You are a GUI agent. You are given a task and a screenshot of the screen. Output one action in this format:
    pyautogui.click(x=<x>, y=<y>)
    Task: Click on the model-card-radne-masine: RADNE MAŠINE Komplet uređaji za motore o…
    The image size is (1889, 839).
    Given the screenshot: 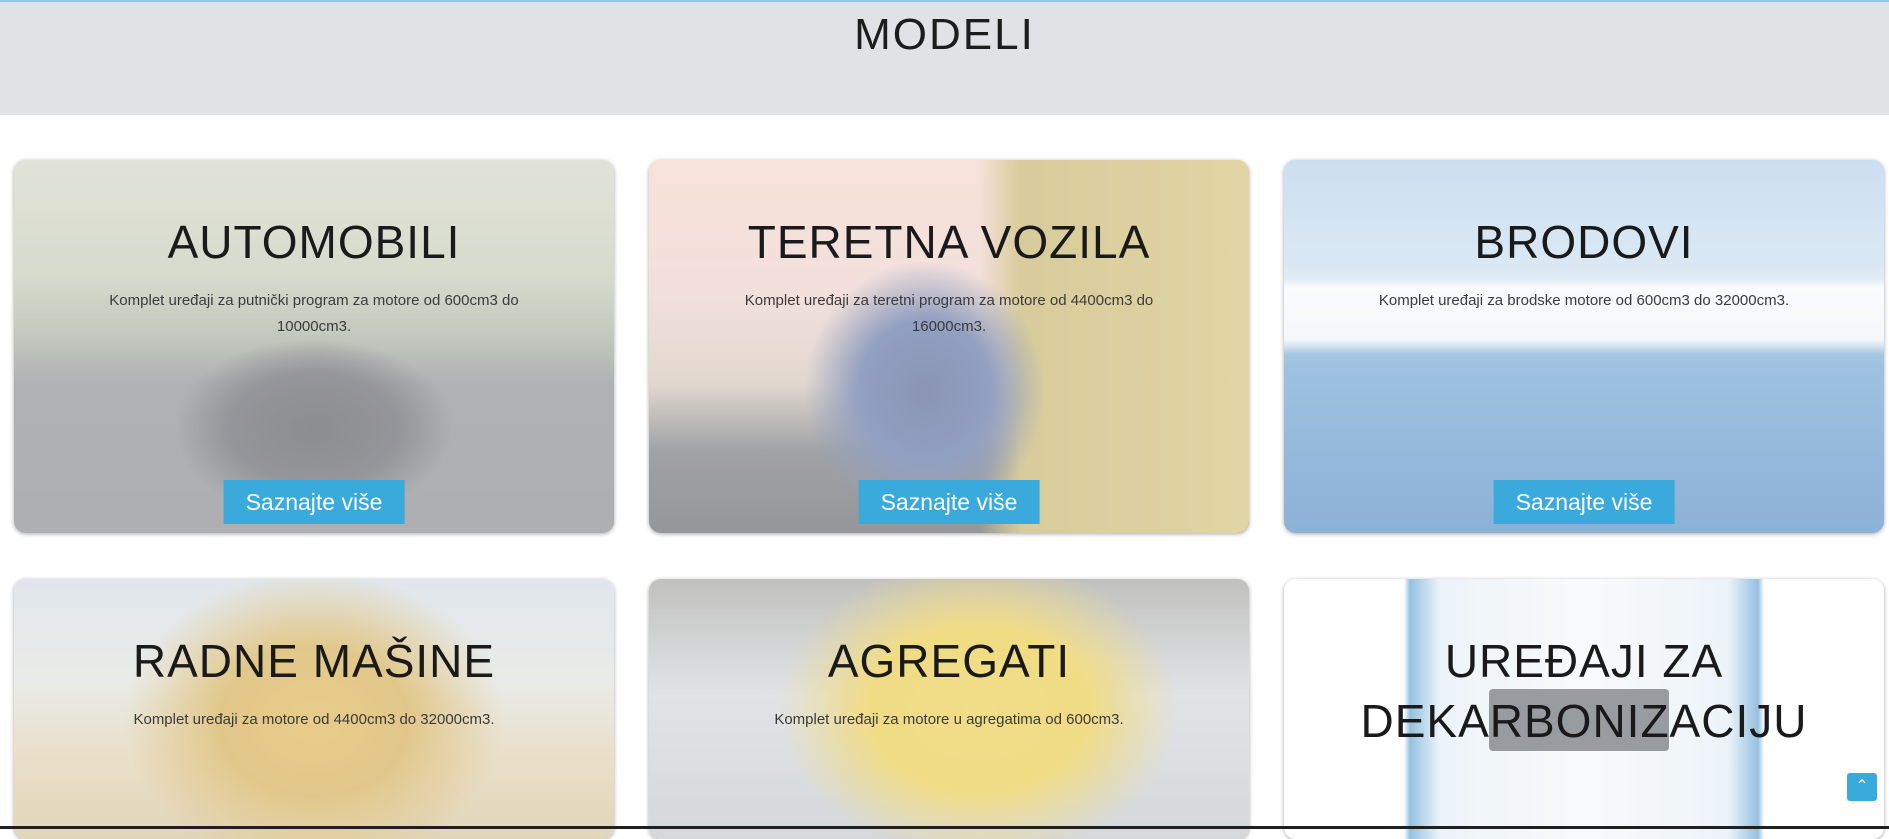 What is the action you would take?
    pyautogui.click(x=314, y=709)
    